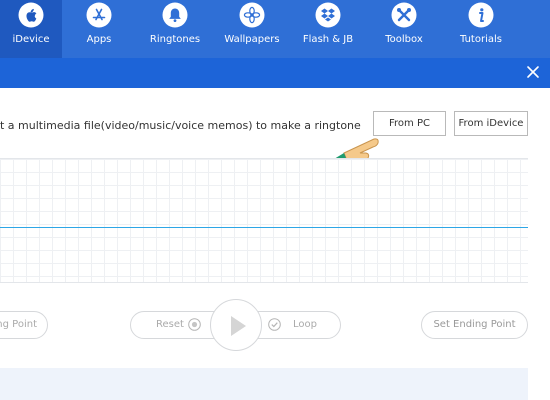 The image size is (550, 400). What do you see at coordinates (491, 123) in the screenshot?
I see `from-idevice-button: From iDevice` at bounding box center [491, 123].